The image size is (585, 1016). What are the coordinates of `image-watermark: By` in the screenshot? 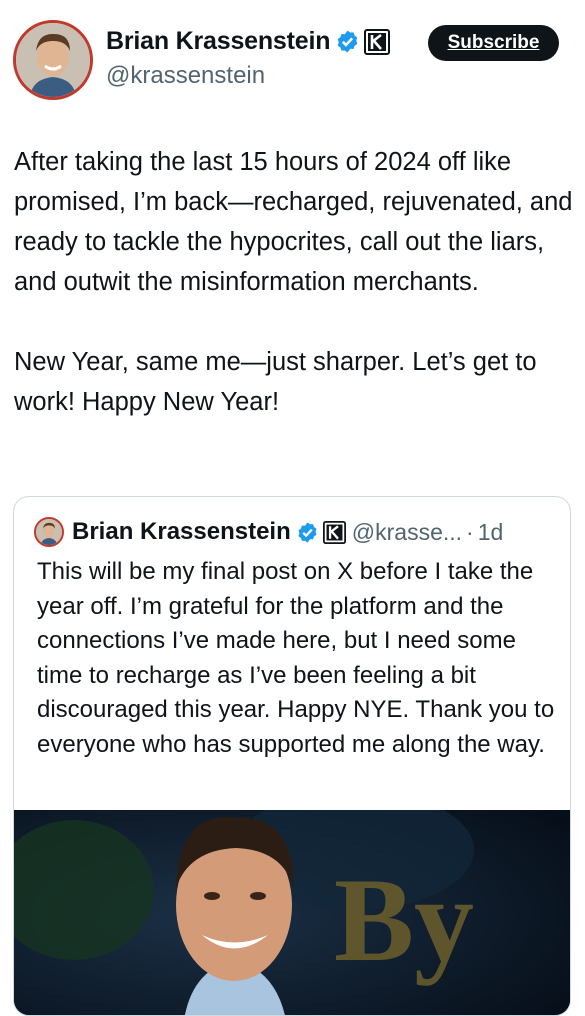 It's located at (404, 919).